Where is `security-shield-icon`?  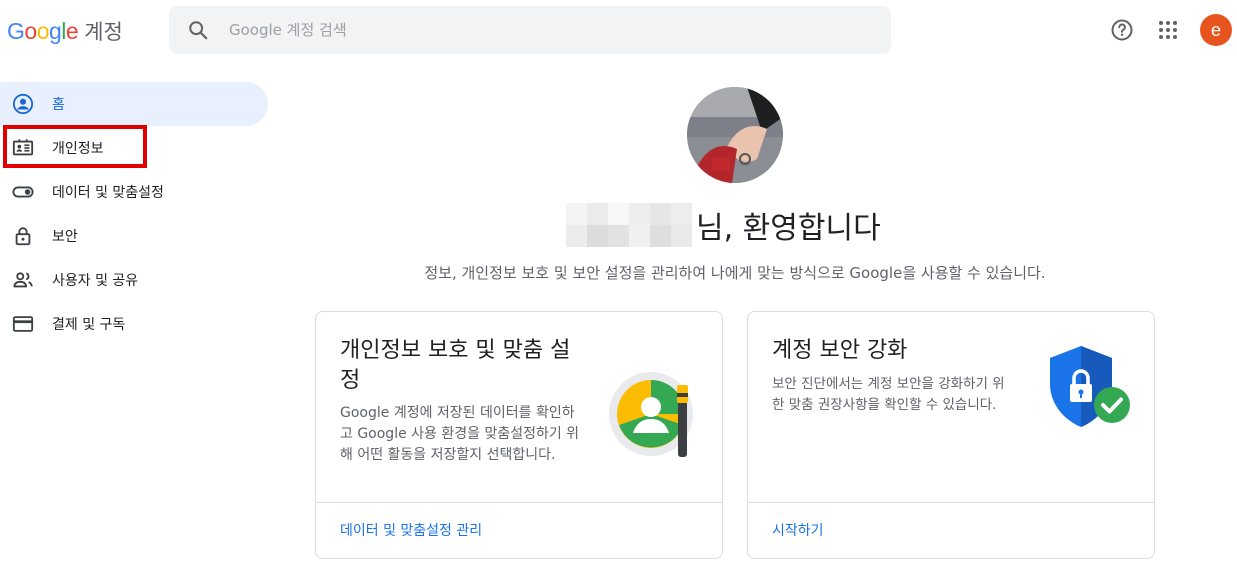
security-shield-icon is located at coordinates (1090, 386).